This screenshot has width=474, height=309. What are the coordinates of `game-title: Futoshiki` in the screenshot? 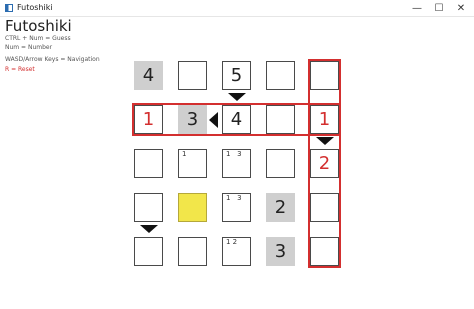 It's located at (38, 26).